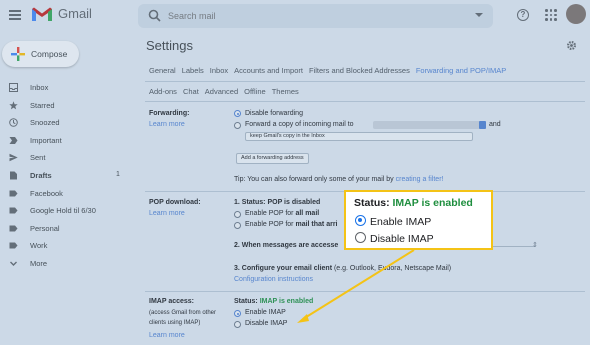 The height and width of the screenshot is (345, 590). Describe the element at coordinates (432, 203) in the screenshot. I see `callout-status-value: IMAP is enabled` at that location.